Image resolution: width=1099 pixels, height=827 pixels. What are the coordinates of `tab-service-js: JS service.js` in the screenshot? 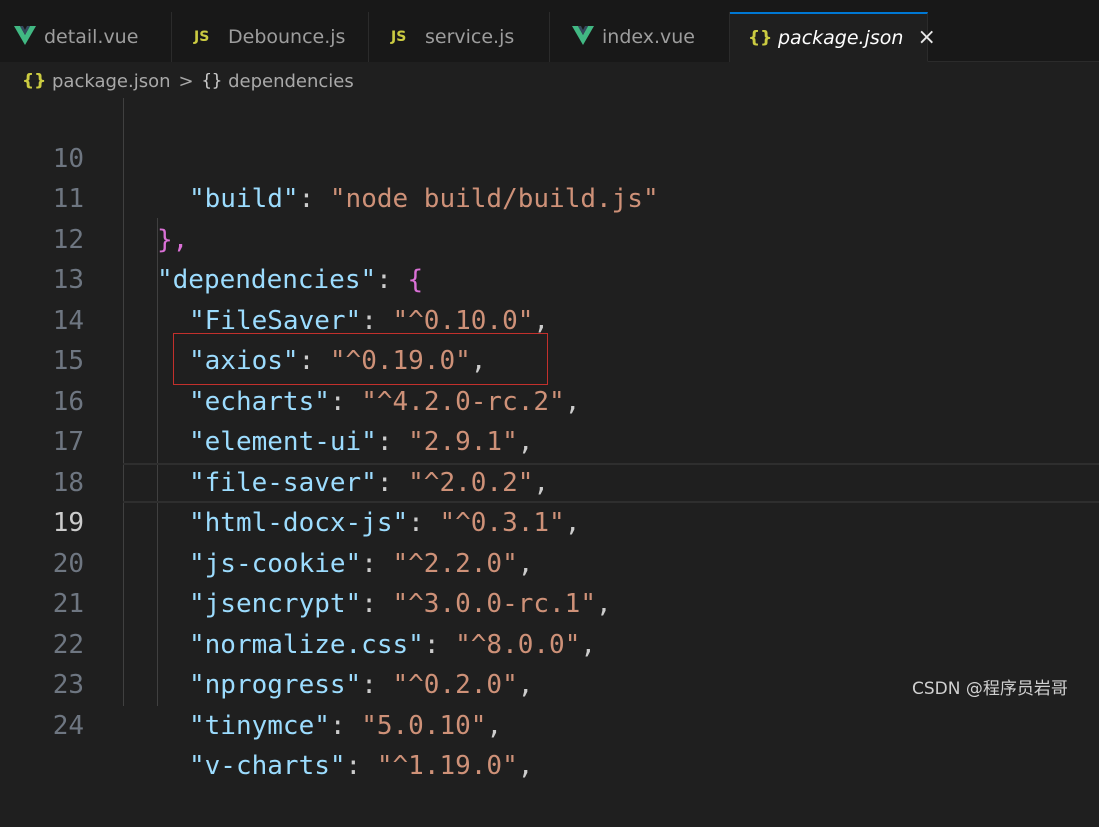 It's located at (459, 37).